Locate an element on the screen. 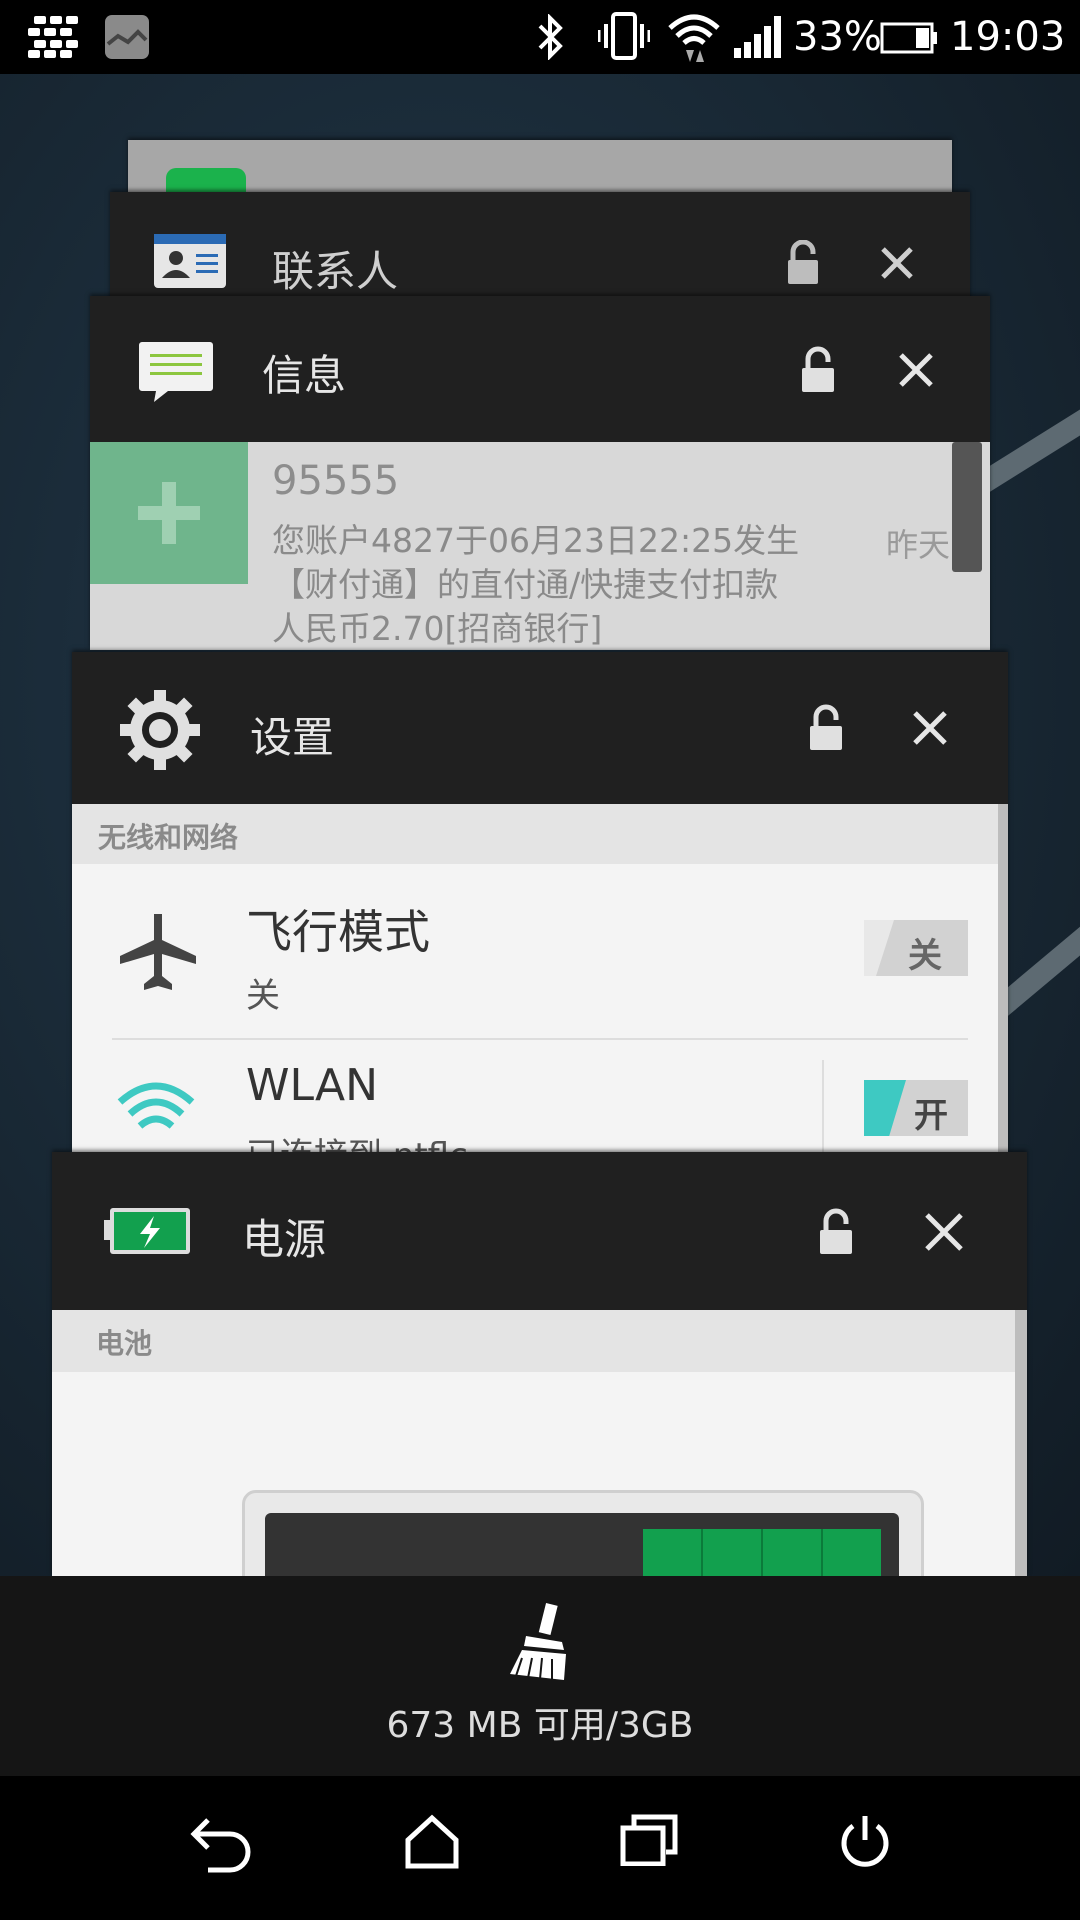  wlan-title: WLAN is located at coordinates (312, 1085).